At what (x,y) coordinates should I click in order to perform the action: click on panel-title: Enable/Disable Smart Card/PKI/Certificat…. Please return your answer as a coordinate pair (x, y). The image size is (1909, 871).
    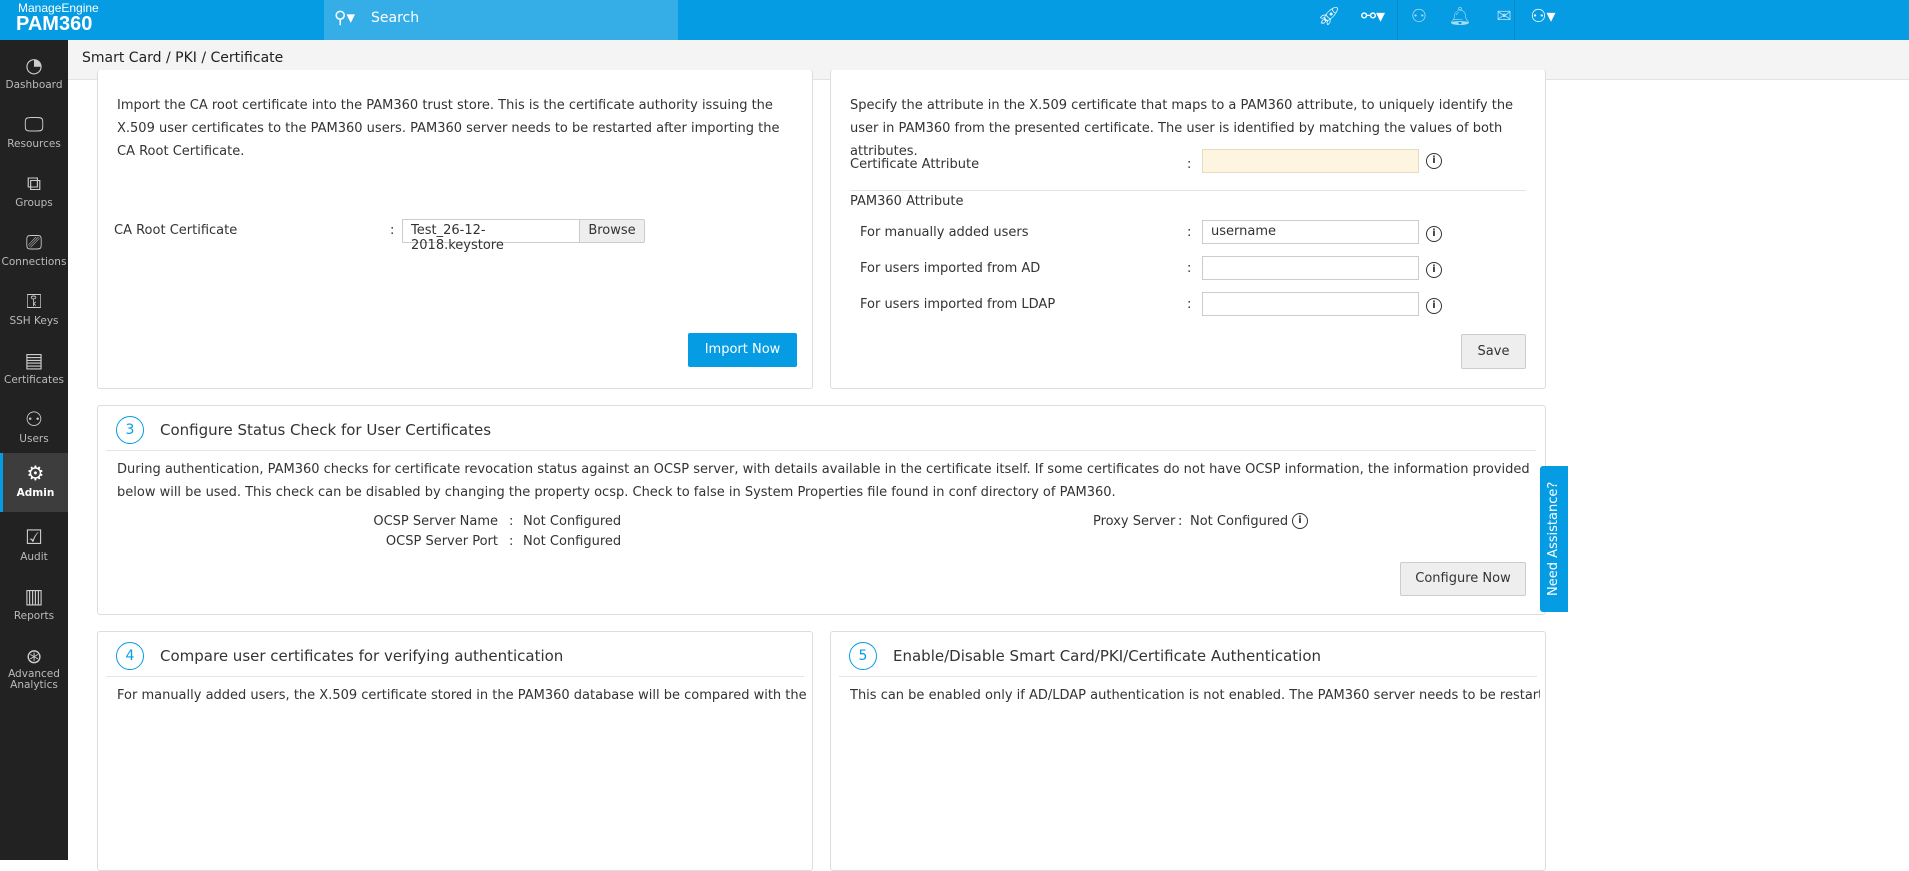
    Looking at the image, I should click on (1107, 656).